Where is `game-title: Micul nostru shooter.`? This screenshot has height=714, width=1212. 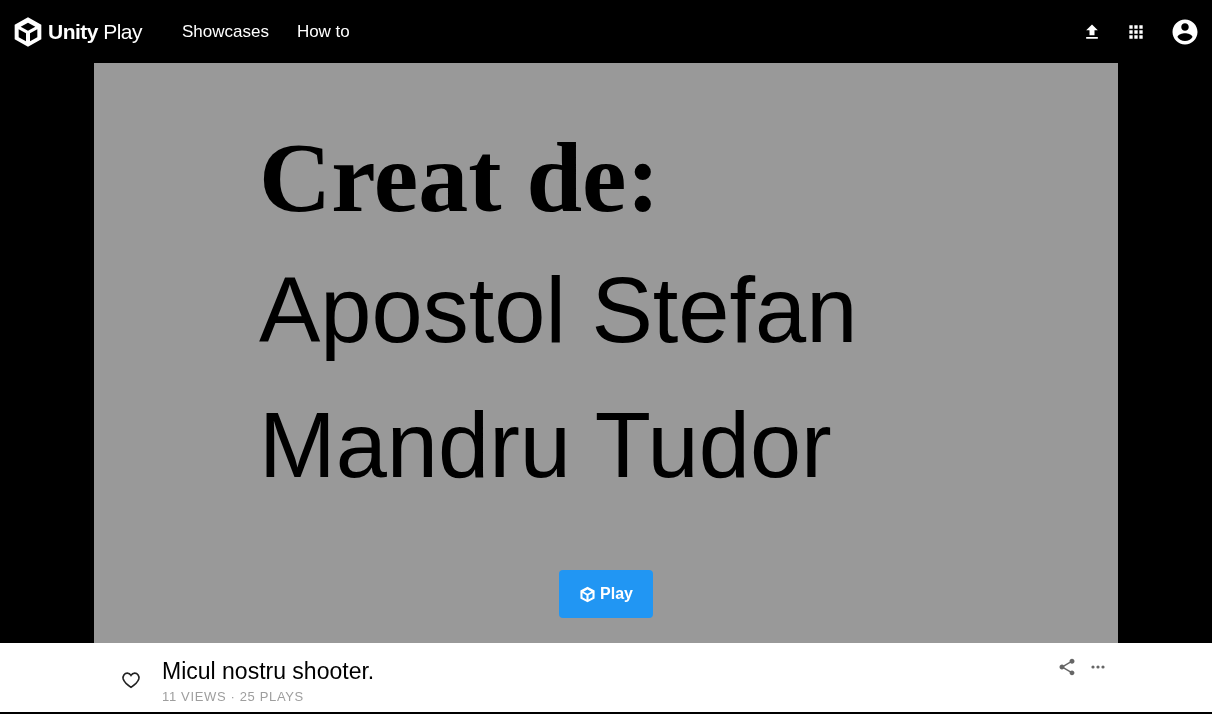
game-title: Micul nostru shooter. is located at coordinates (268, 671).